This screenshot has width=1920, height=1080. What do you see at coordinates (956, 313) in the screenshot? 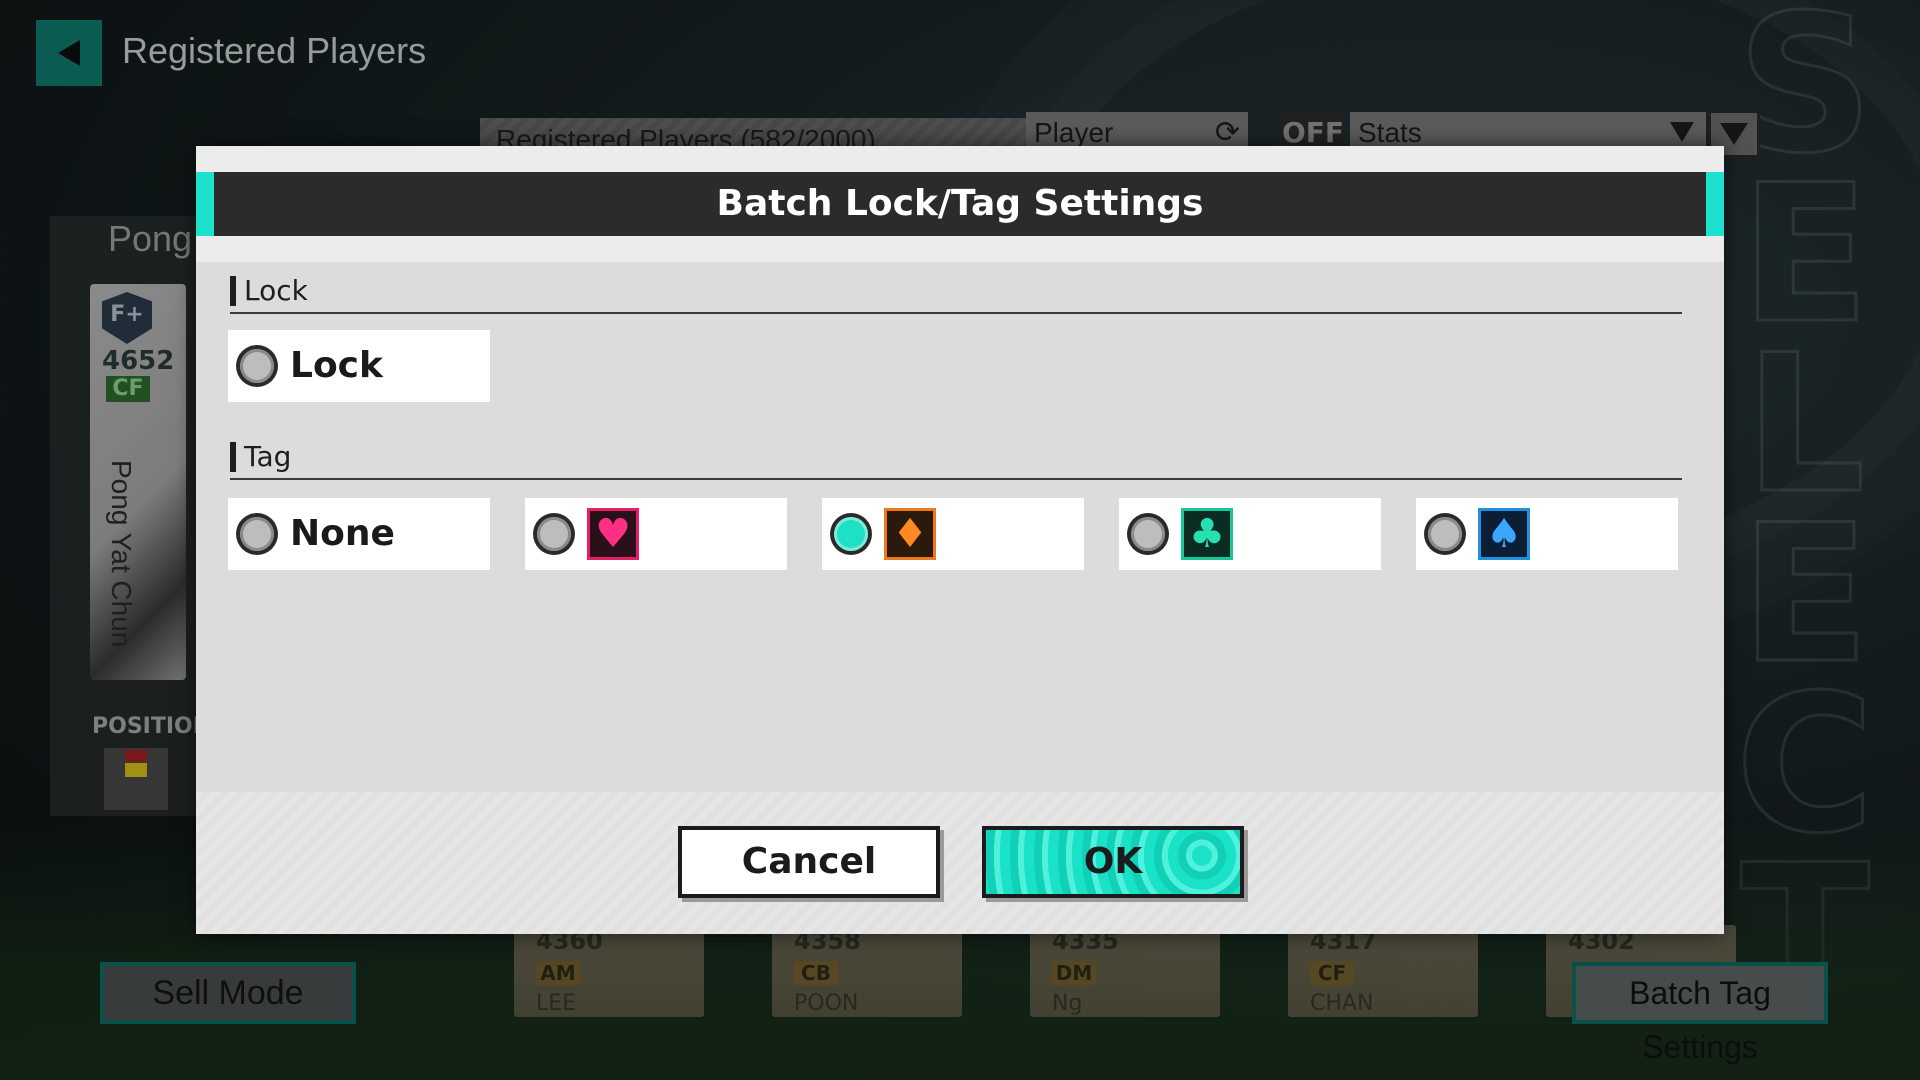
I see `lock-section-rule` at bounding box center [956, 313].